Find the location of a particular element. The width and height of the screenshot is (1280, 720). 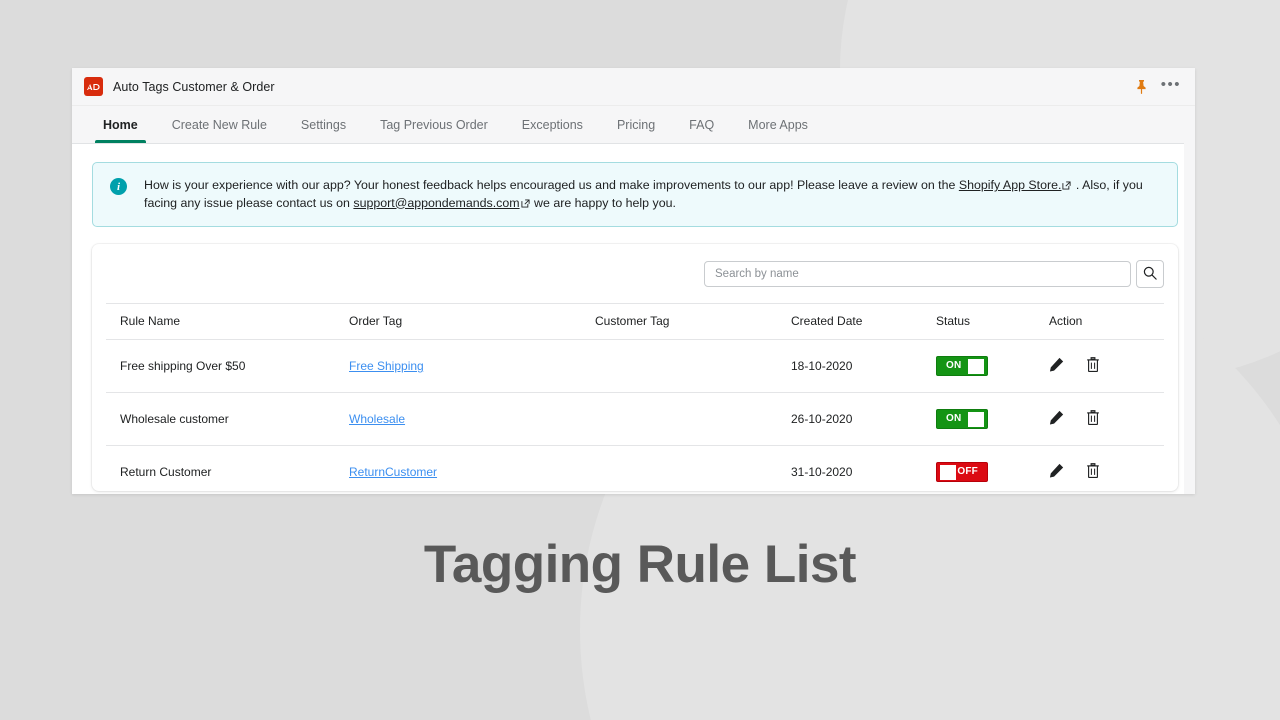

page-caption: Tagging Rule List is located at coordinates (640, 564).